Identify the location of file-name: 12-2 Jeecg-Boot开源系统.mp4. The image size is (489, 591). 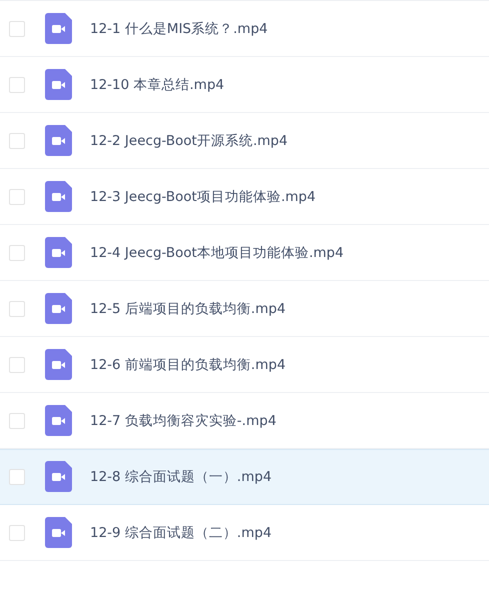
(189, 141).